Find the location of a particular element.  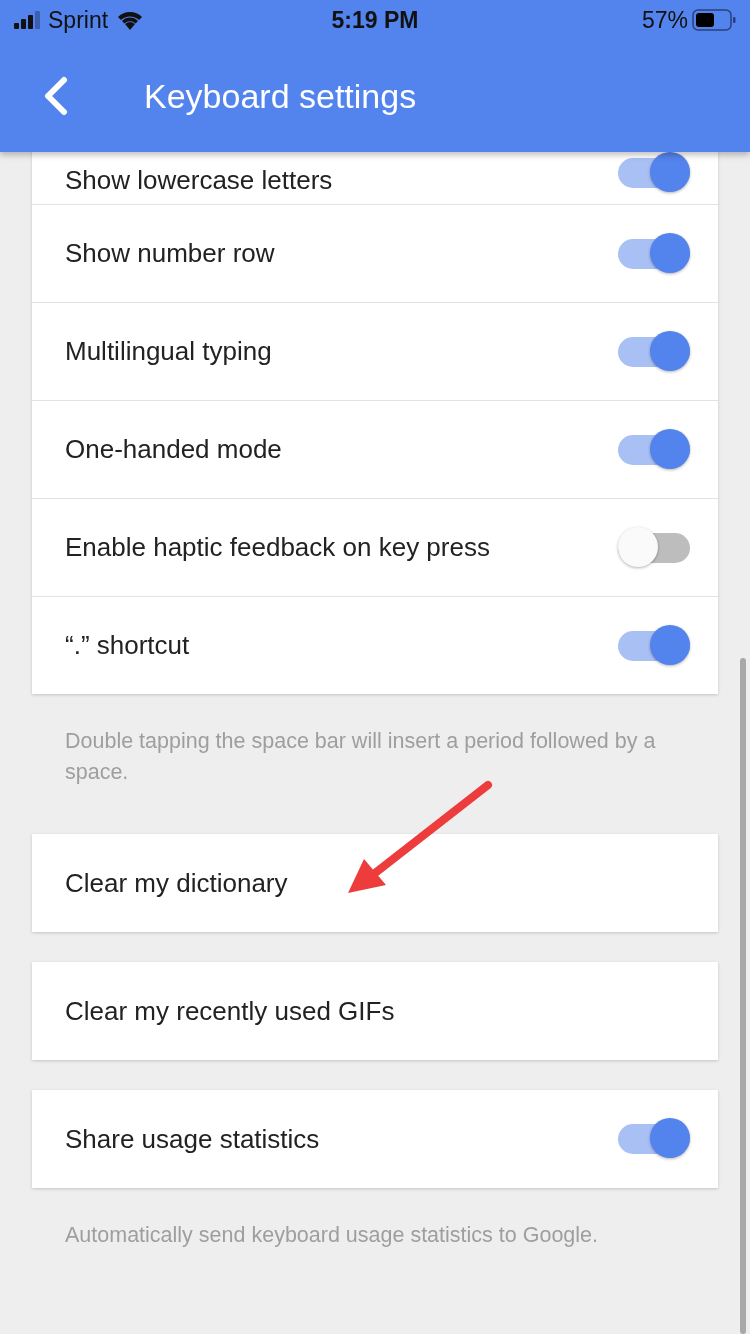

setting-label: Clear my dictionary is located at coordinates (176, 883).